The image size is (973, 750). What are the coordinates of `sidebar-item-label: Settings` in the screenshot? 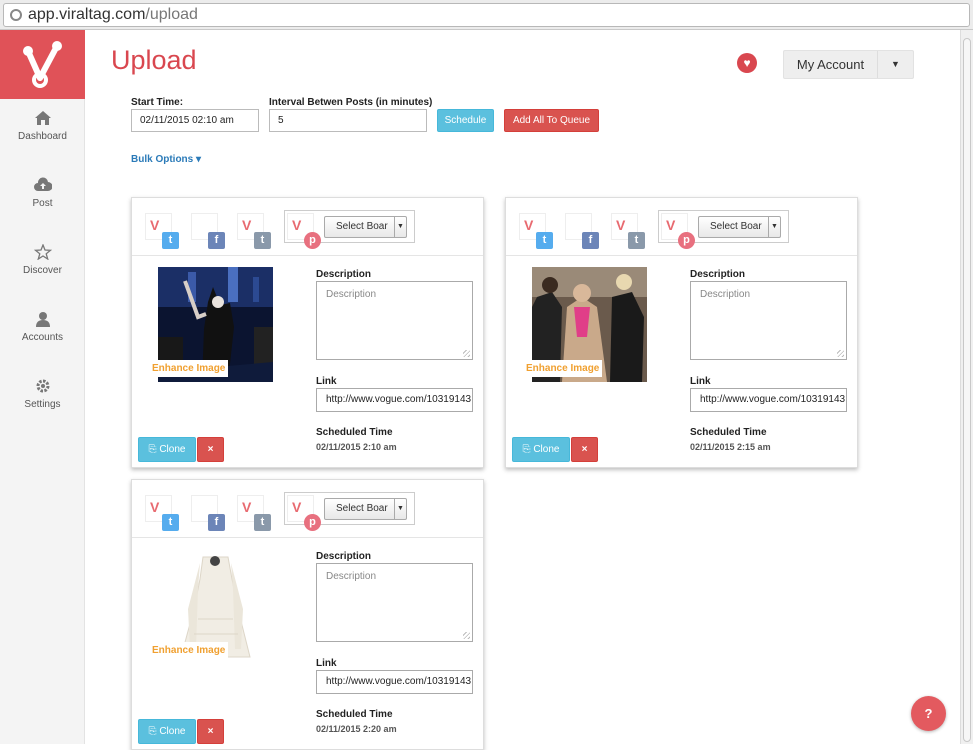 It's located at (42, 404).